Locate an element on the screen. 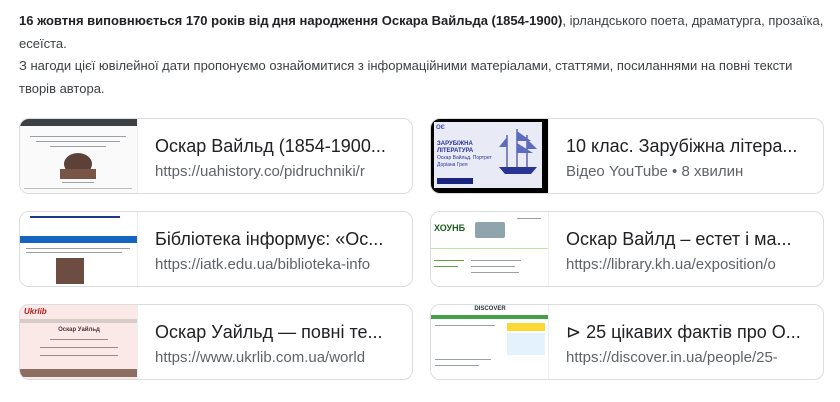  thumb-text-3: Оскар Вайльд. Портрет is located at coordinates (464, 158).